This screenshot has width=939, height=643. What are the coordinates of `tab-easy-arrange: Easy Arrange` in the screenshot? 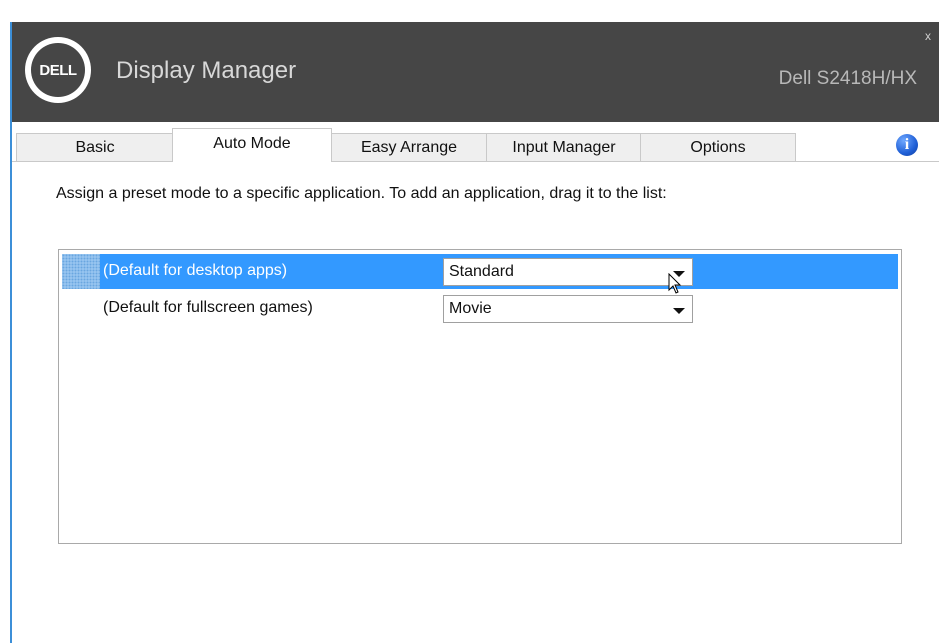 It's located at (409, 147).